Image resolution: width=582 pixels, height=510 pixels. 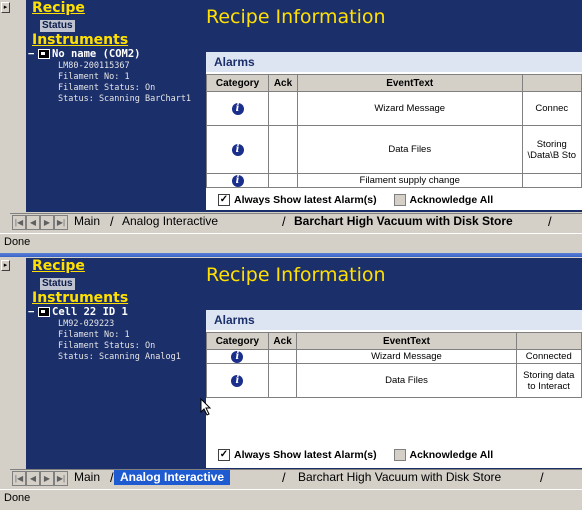 I want to click on always-show-label: Always Show latest Alarm(s), so click(x=305, y=455).